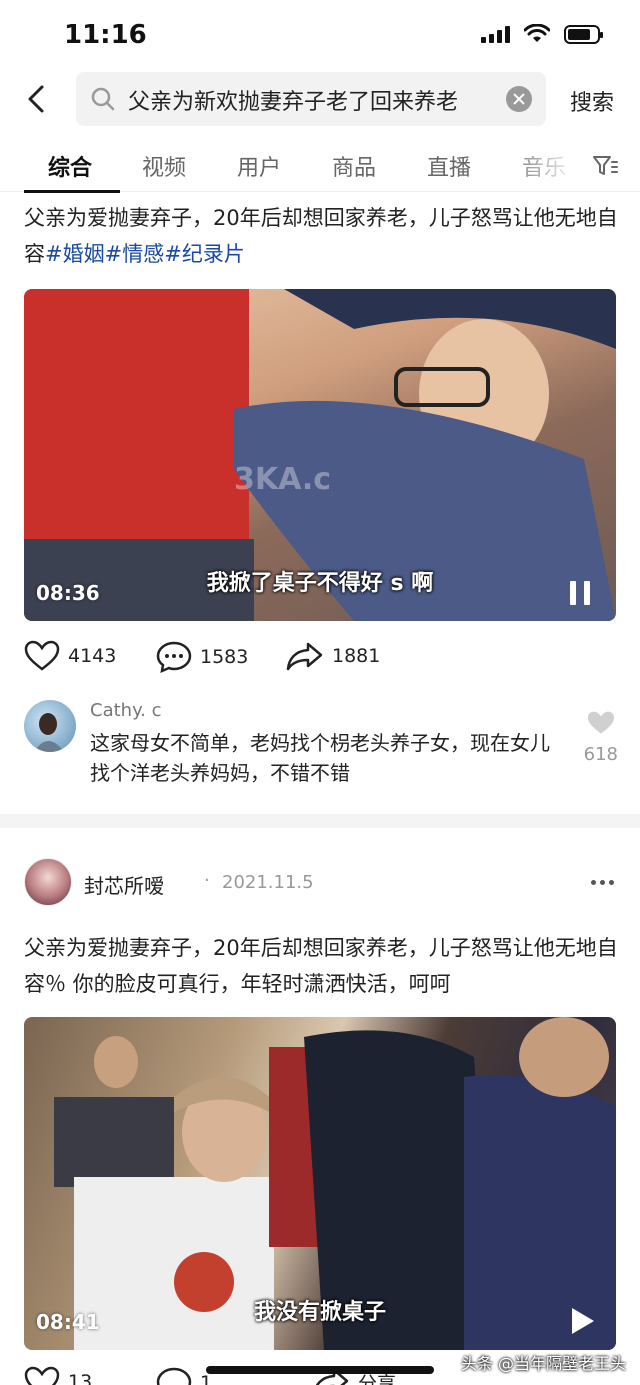 The width and height of the screenshot is (640, 1385). Describe the element at coordinates (537, 33) in the screenshot. I see `wifi-icon` at that location.